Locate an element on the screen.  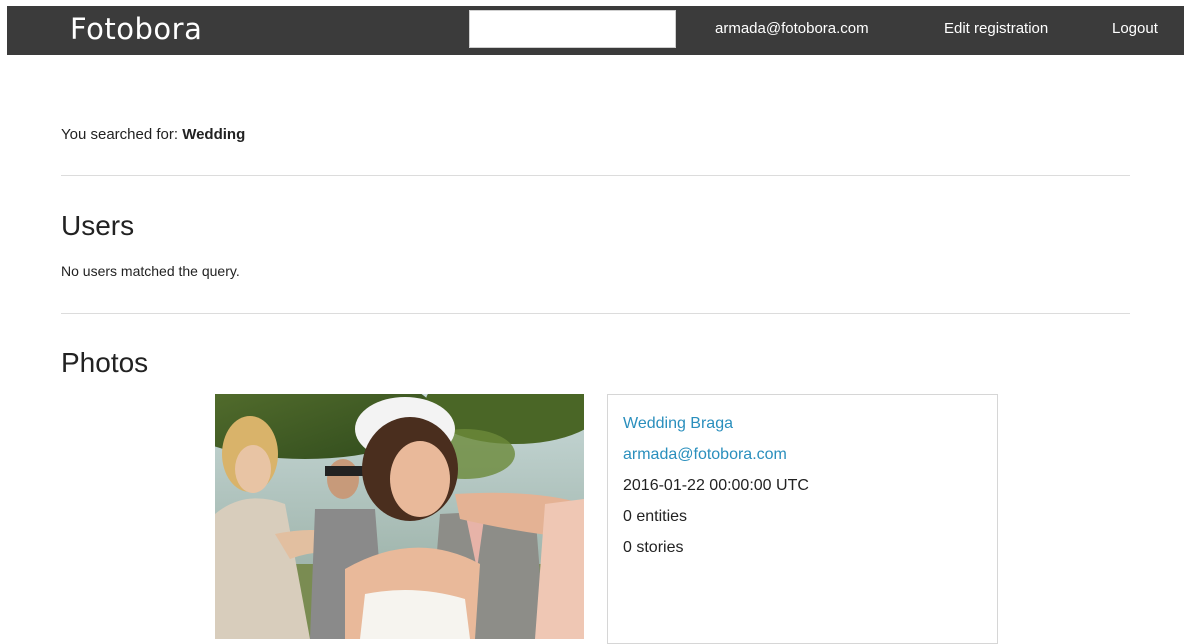
users-heading: Users is located at coordinates (98, 225).